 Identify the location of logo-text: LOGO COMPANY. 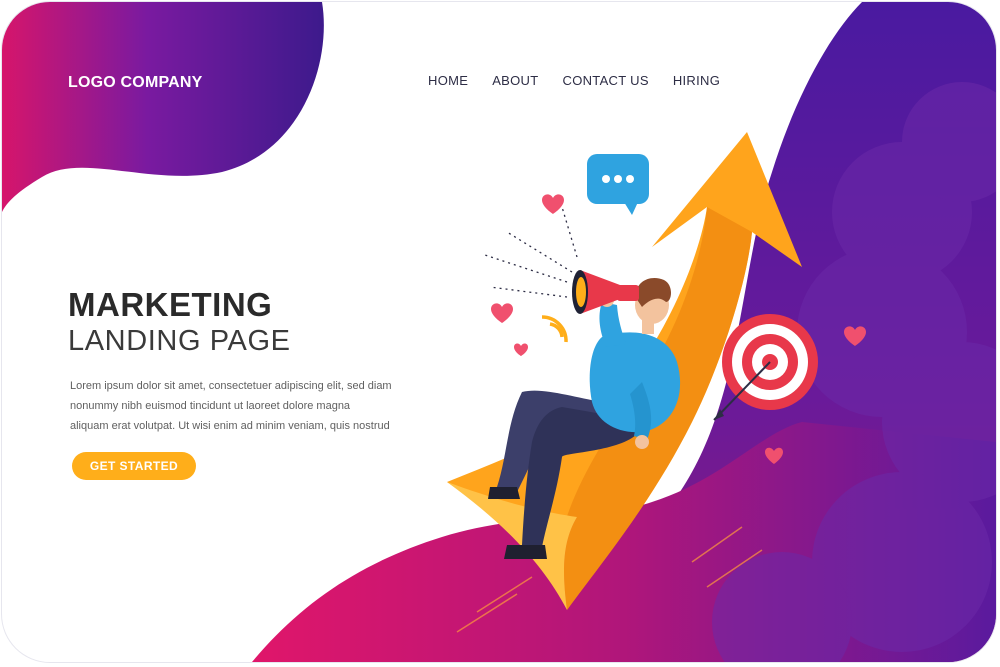
(135, 83).